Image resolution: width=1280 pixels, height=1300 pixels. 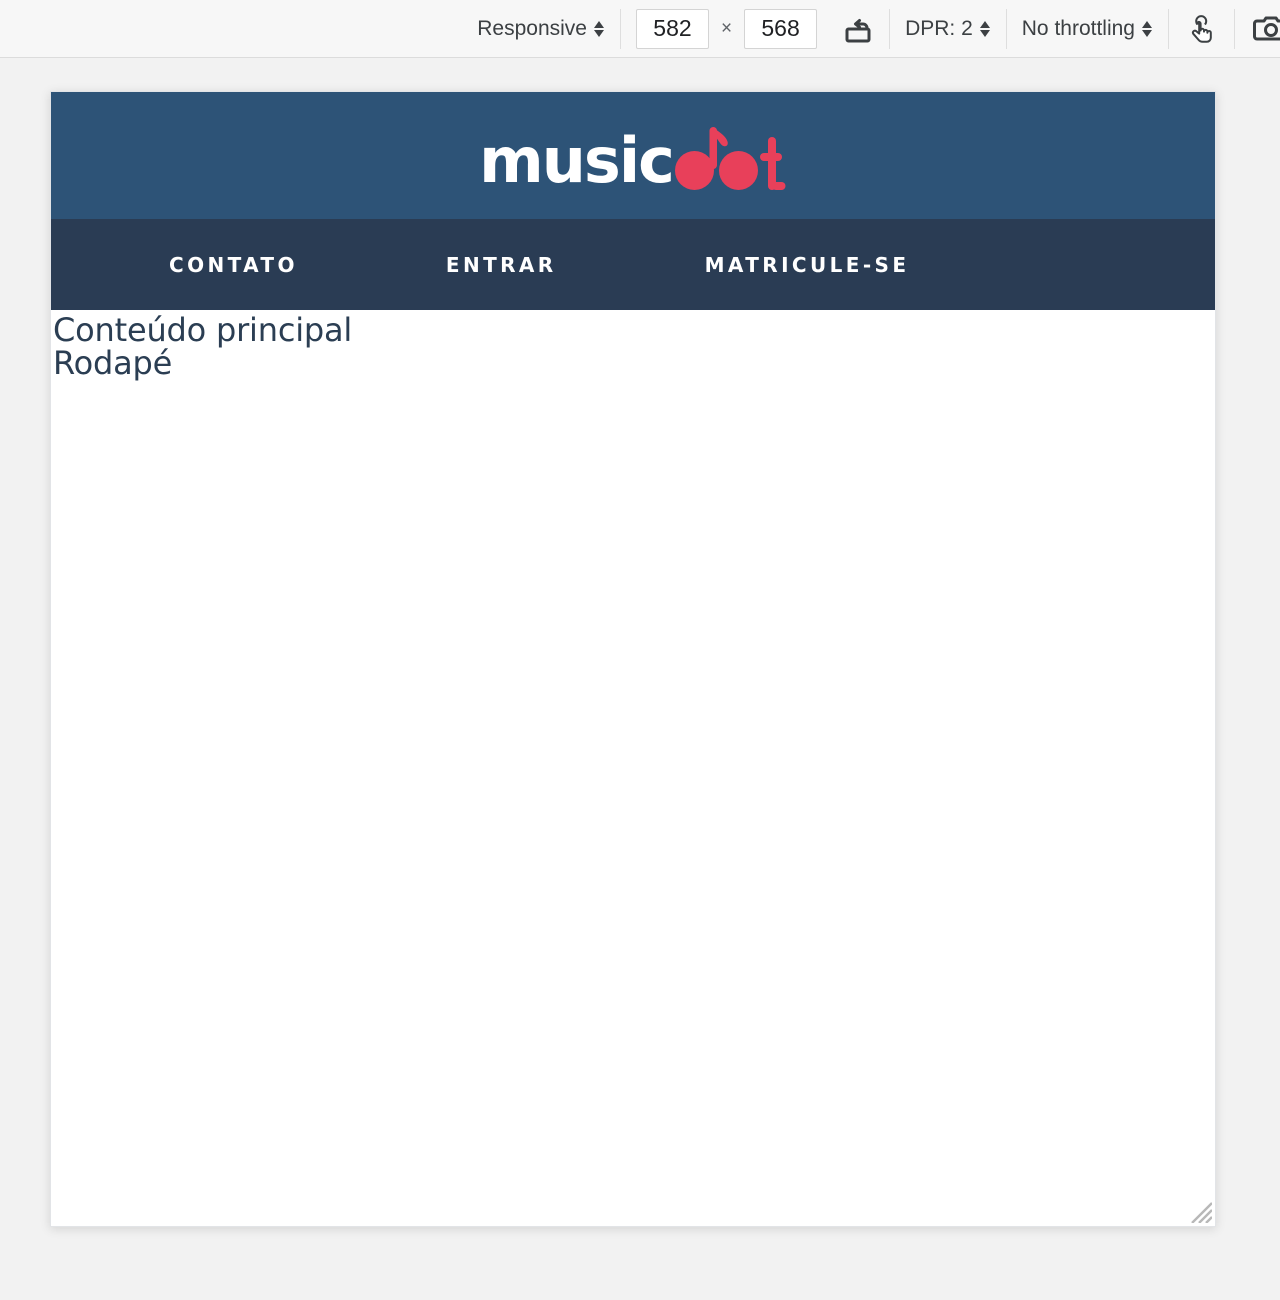 What do you see at coordinates (203, 330) in the screenshot?
I see `main-content-heading: Conteúdo principal` at bounding box center [203, 330].